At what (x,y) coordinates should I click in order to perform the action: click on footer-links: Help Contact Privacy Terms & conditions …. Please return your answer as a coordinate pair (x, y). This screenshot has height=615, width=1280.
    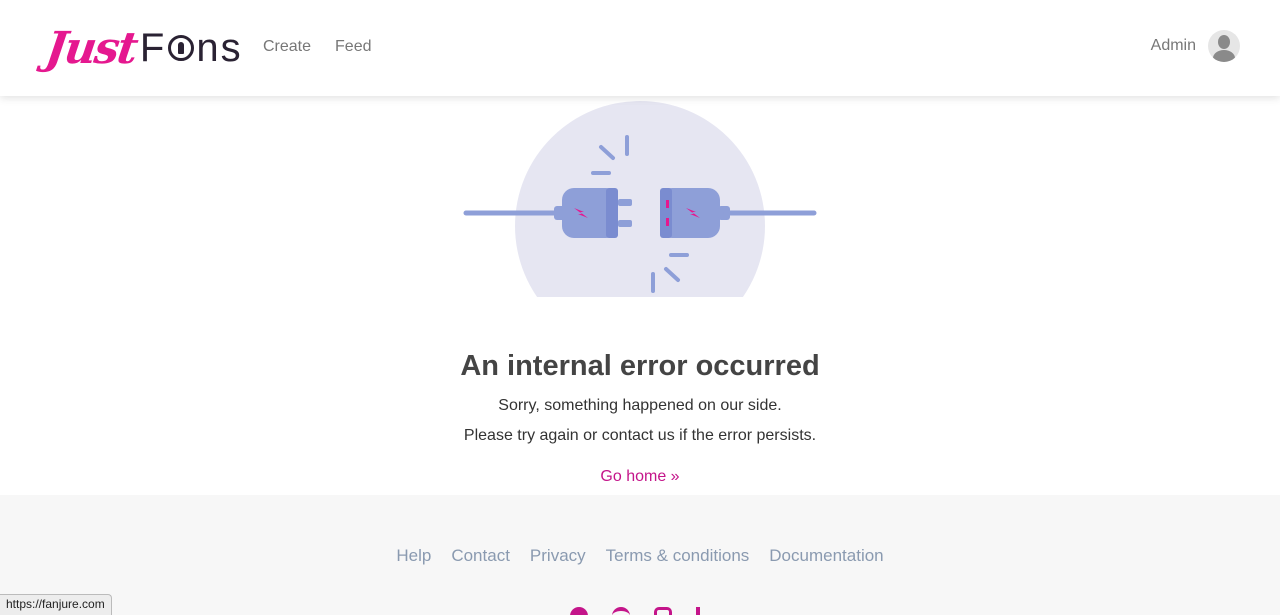
    Looking at the image, I should click on (640, 556).